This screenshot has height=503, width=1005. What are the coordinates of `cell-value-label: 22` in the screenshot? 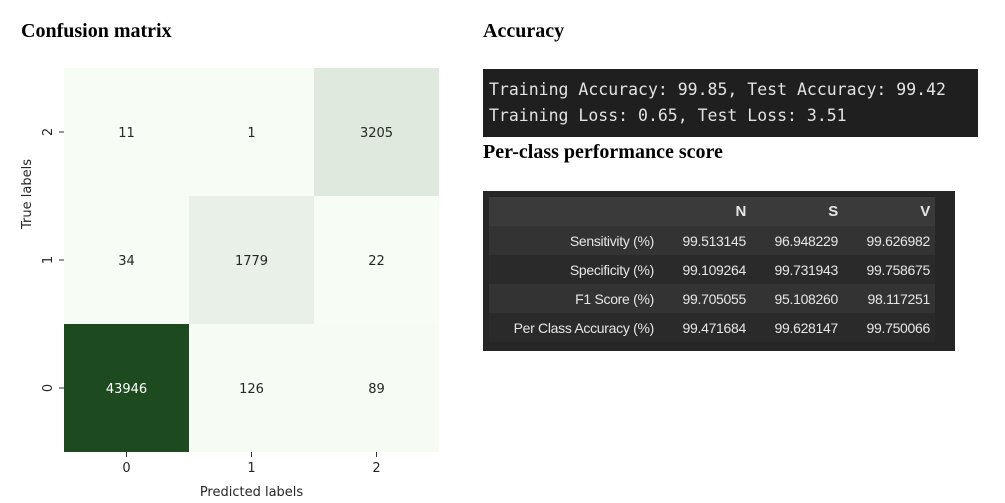 It's located at (376, 261).